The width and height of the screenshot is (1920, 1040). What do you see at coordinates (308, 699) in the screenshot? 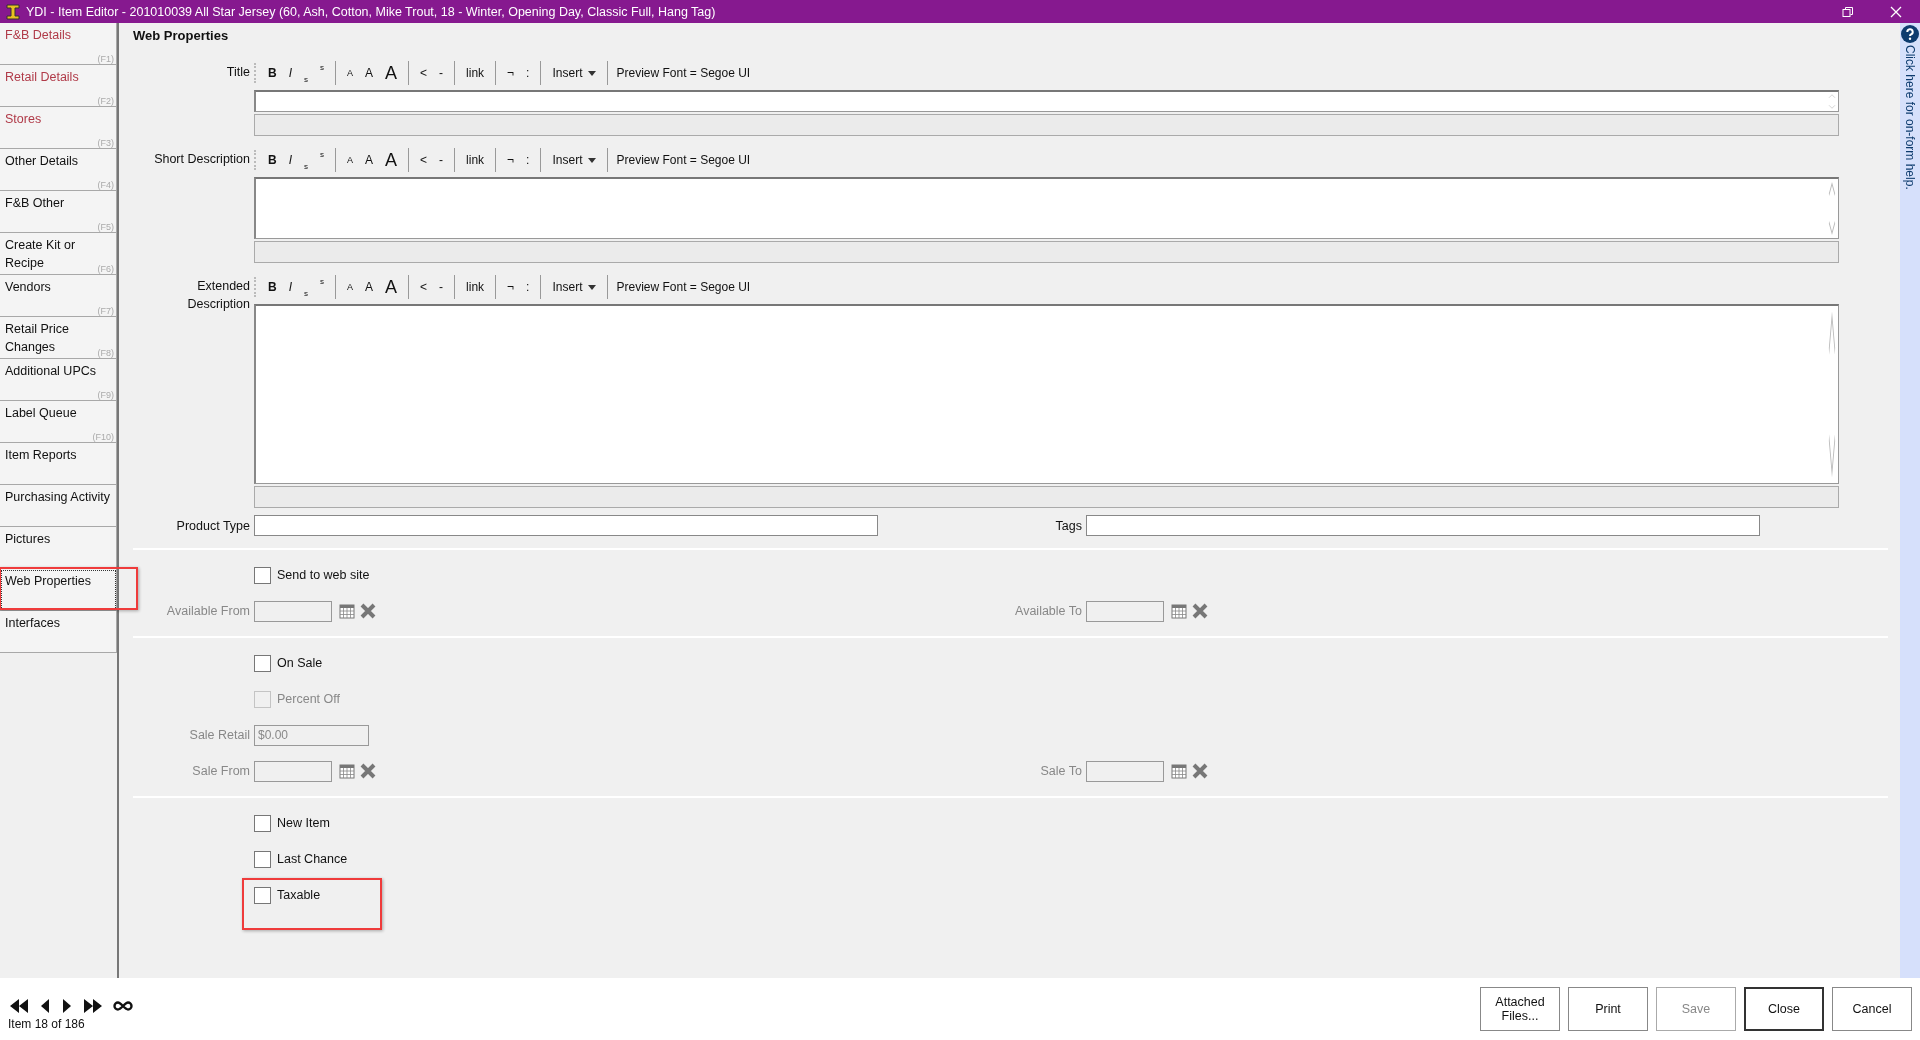
I see `checkbox-label: Percent Off` at bounding box center [308, 699].